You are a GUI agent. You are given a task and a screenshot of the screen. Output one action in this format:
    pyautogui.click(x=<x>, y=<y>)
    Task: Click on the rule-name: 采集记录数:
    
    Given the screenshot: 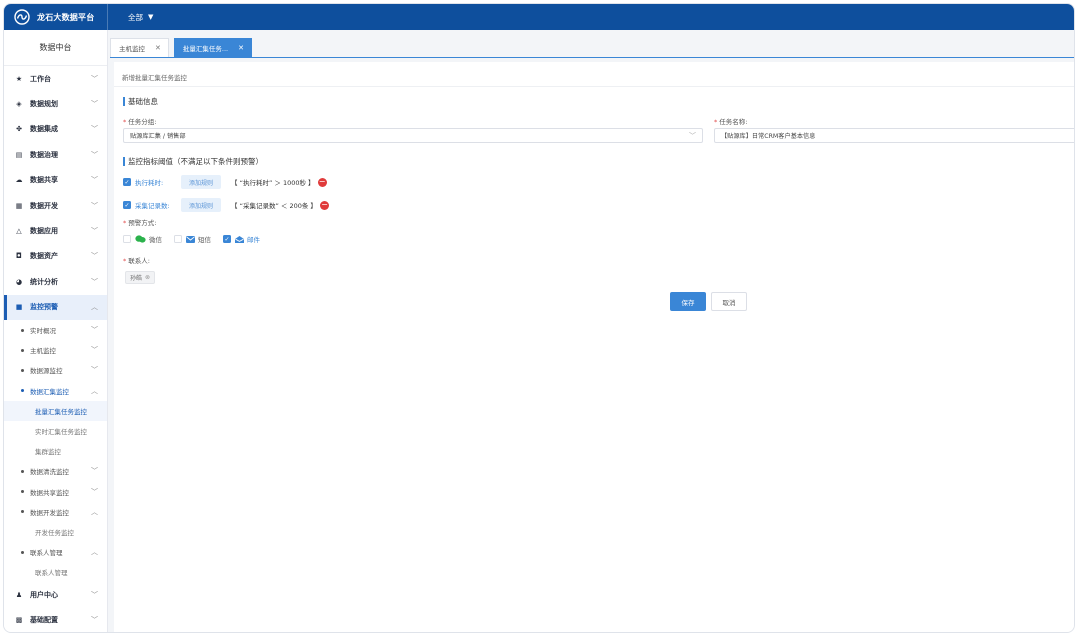 What is the action you would take?
    pyautogui.click(x=152, y=206)
    